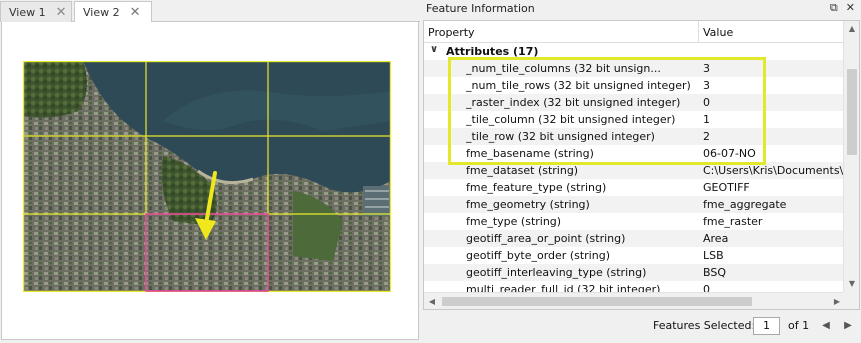 The height and width of the screenshot is (343, 861). I want to click on horizontal-scrollbar: ◀ ▶, so click(634, 300).